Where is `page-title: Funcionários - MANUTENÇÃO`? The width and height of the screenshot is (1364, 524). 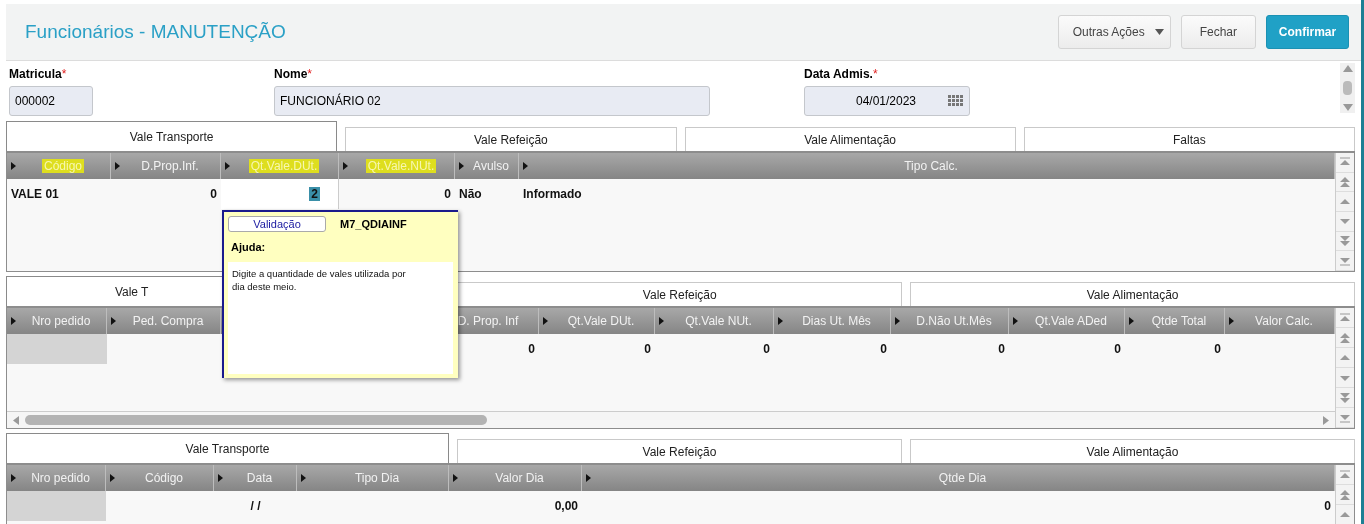
page-title: Funcionários - MANUTENÇÃO is located at coordinates (155, 32).